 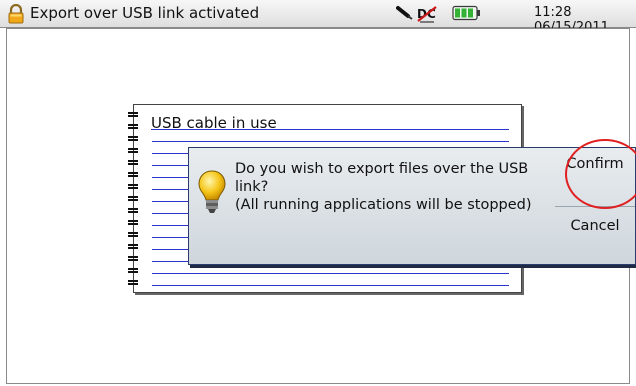 What do you see at coordinates (214, 123) in the screenshot?
I see `notebook-title: USB cable in use` at bounding box center [214, 123].